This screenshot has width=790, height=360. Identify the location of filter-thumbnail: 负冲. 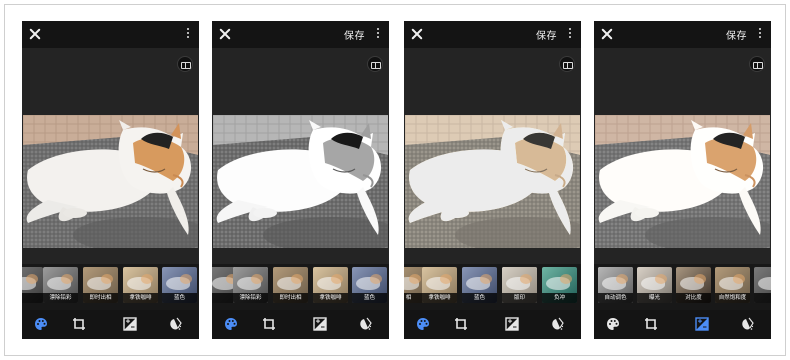
(559, 285).